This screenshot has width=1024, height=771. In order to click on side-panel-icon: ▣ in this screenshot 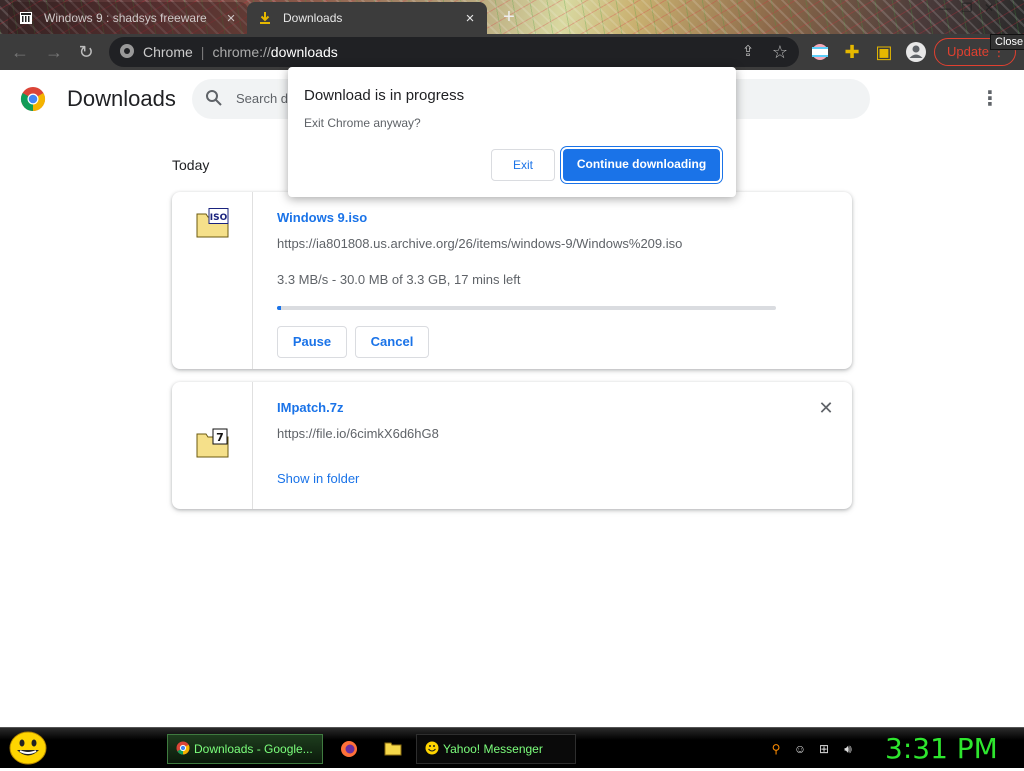, I will do `click(884, 52)`.